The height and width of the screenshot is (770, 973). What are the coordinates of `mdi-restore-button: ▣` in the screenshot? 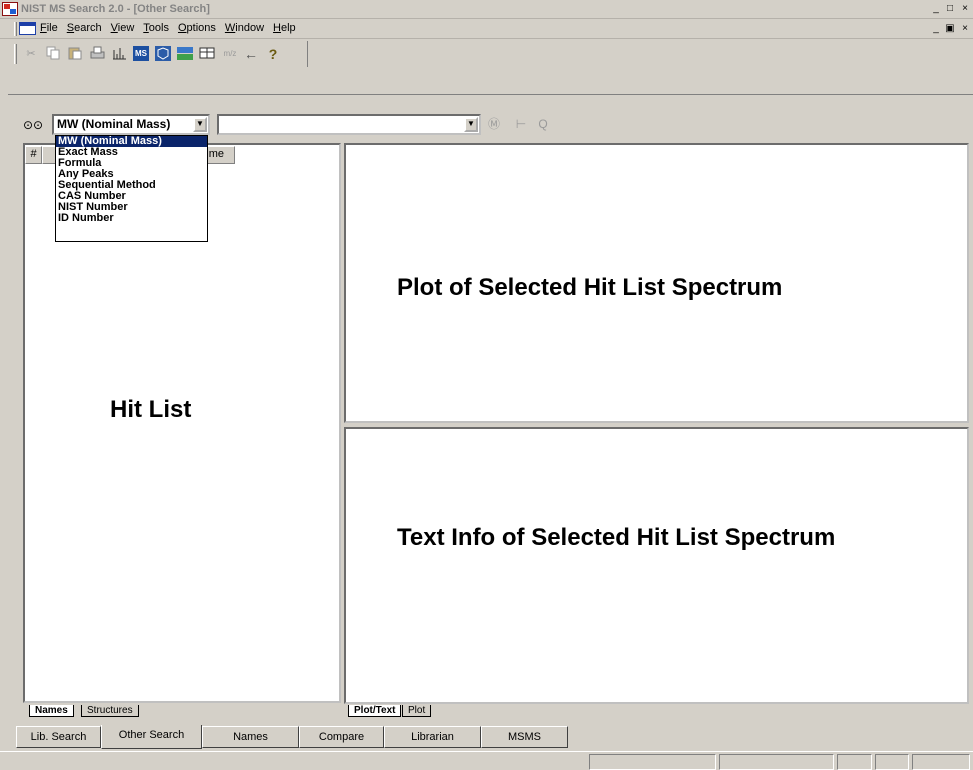 It's located at (950, 29).